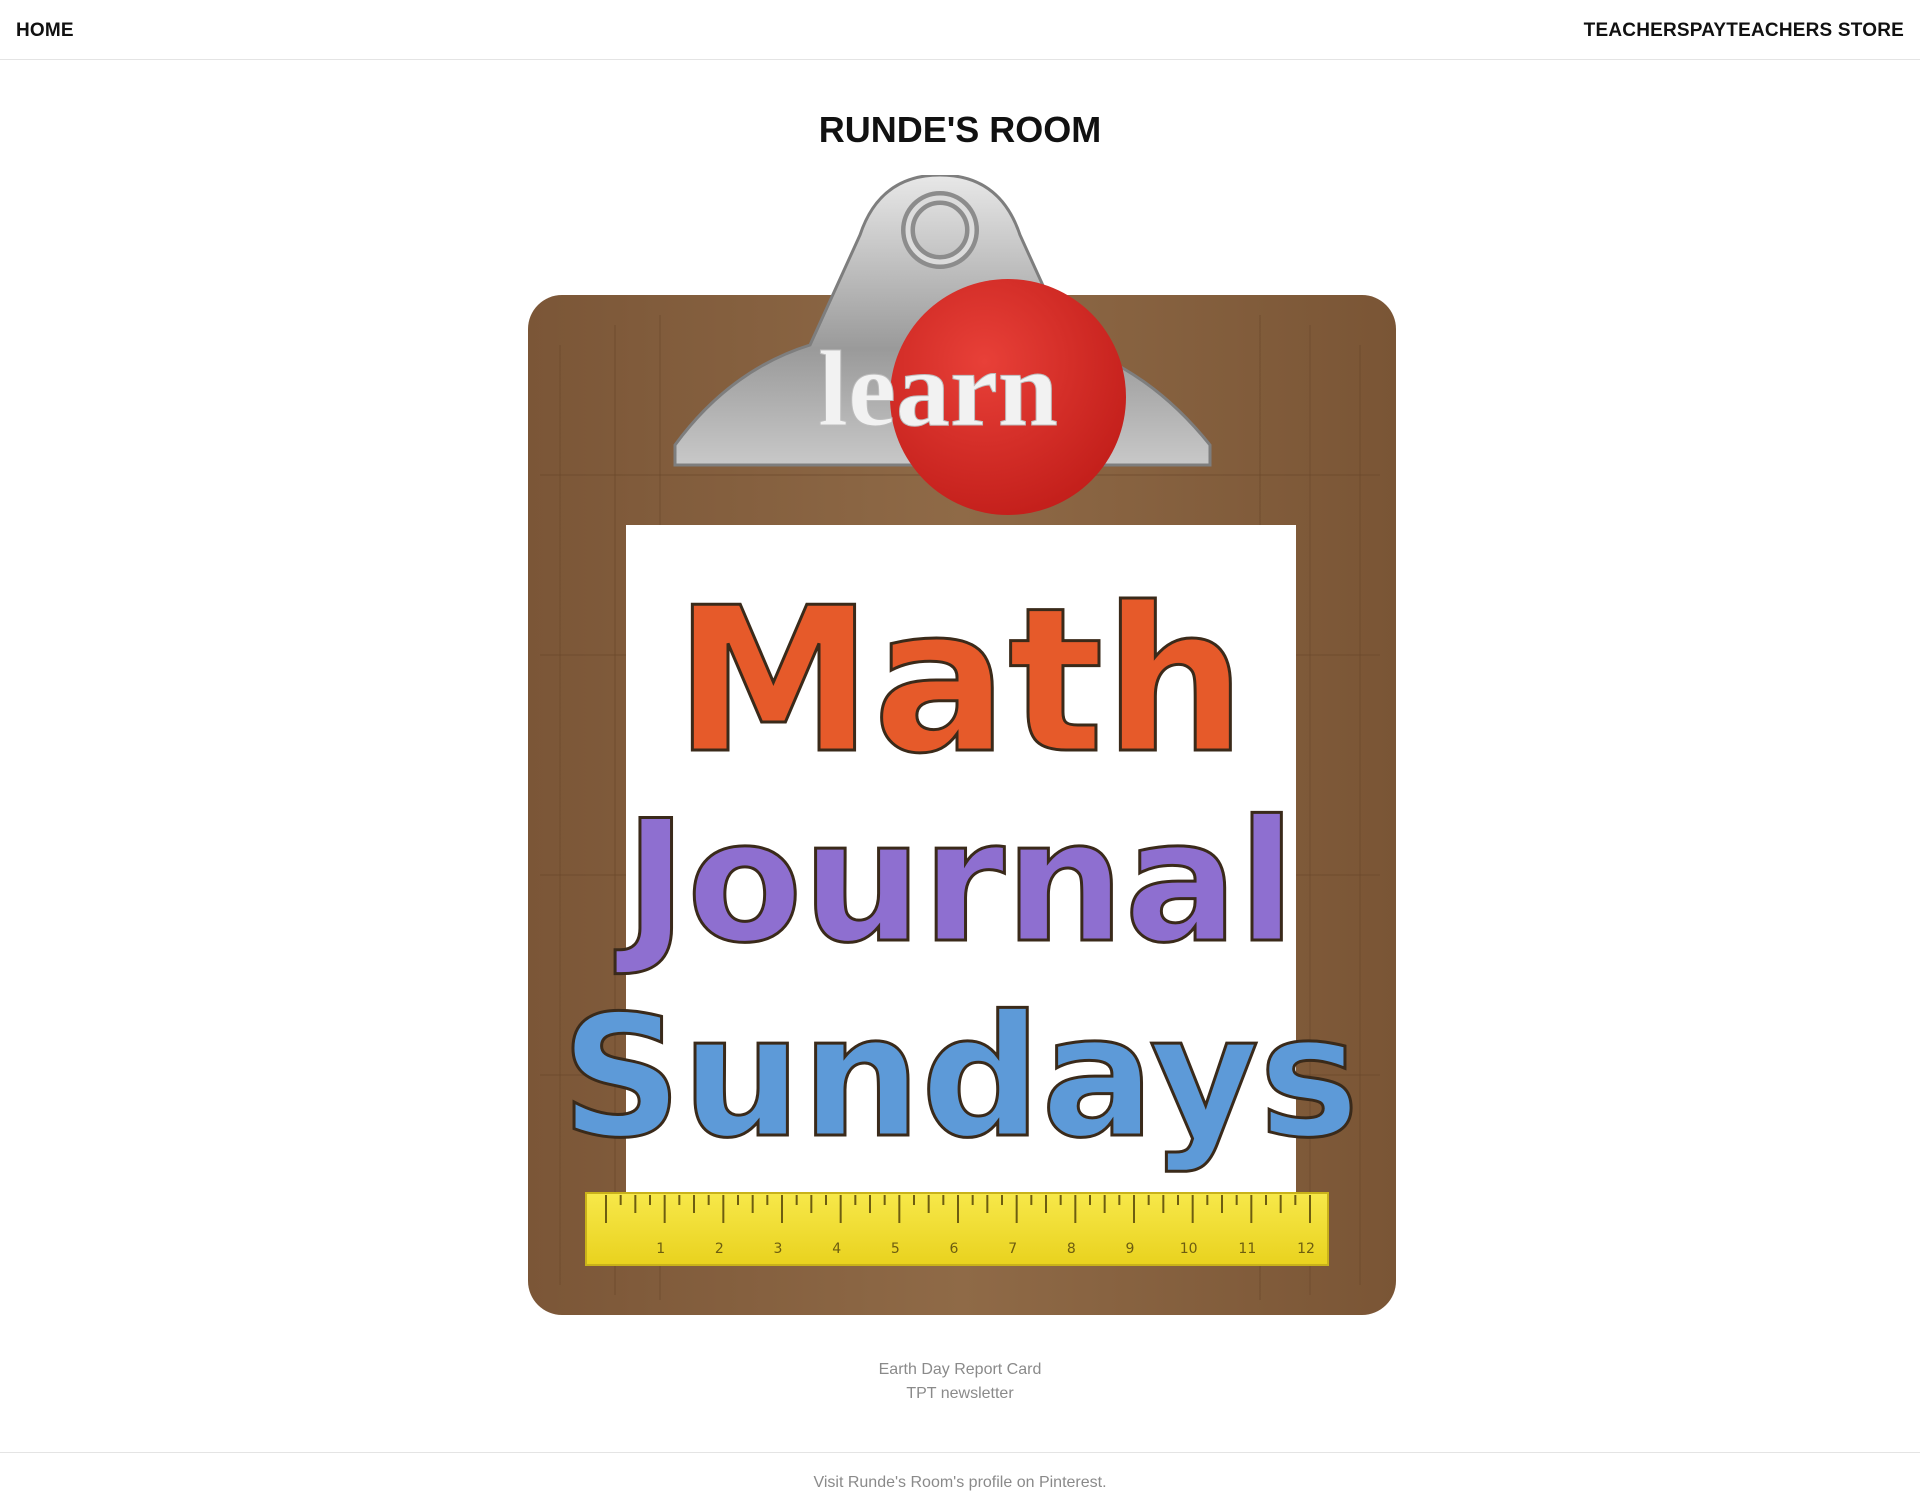  What do you see at coordinates (1012, 1249) in the screenshot?
I see `ruler-number: 7` at bounding box center [1012, 1249].